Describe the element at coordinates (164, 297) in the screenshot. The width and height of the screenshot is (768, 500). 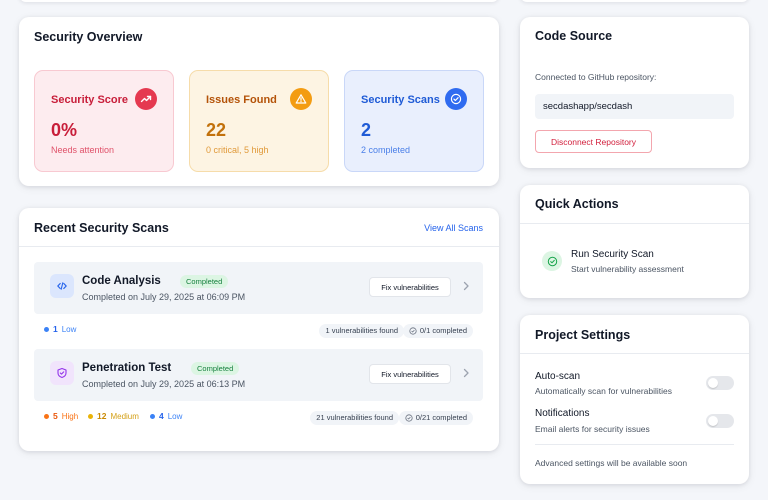
I see `scan-date: Completed on July 29, 2025 at 06:09 PM` at that location.